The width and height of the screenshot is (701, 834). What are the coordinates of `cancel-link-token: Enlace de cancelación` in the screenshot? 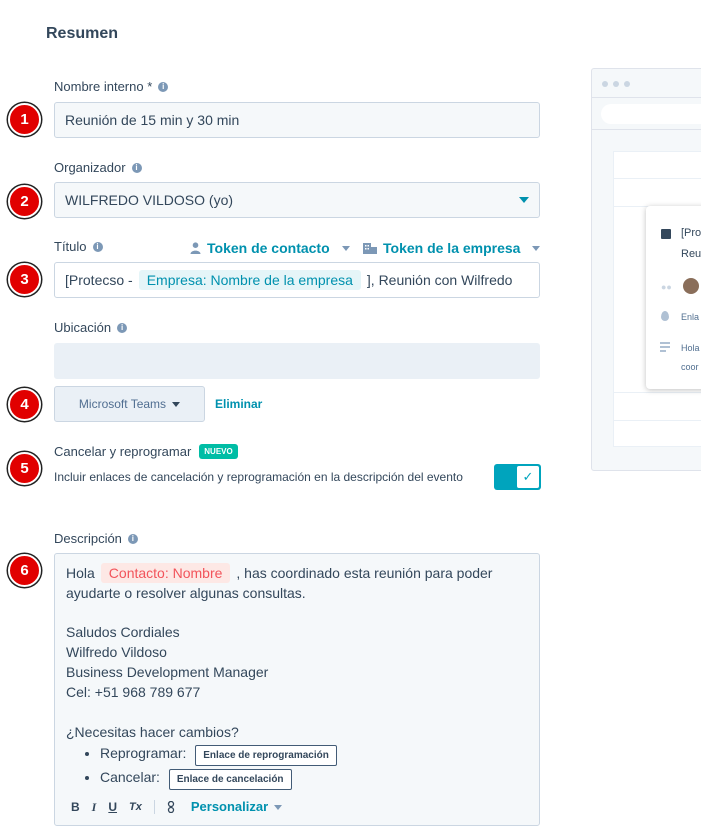 It's located at (230, 779).